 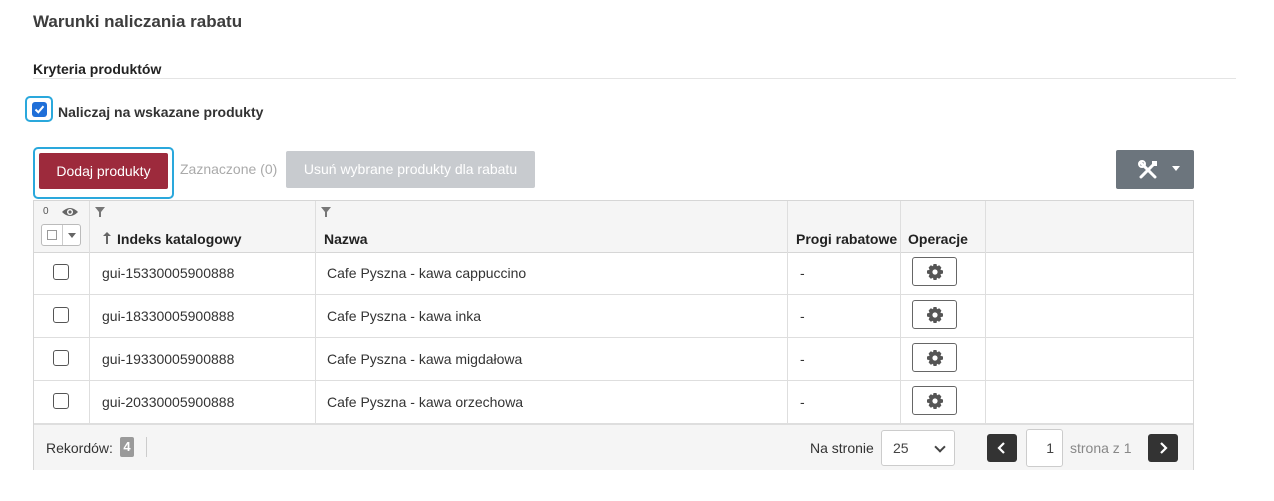 What do you see at coordinates (168, 359) in the screenshot?
I see `row-index: gui-19330005900888` at bounding box center [168, 359].